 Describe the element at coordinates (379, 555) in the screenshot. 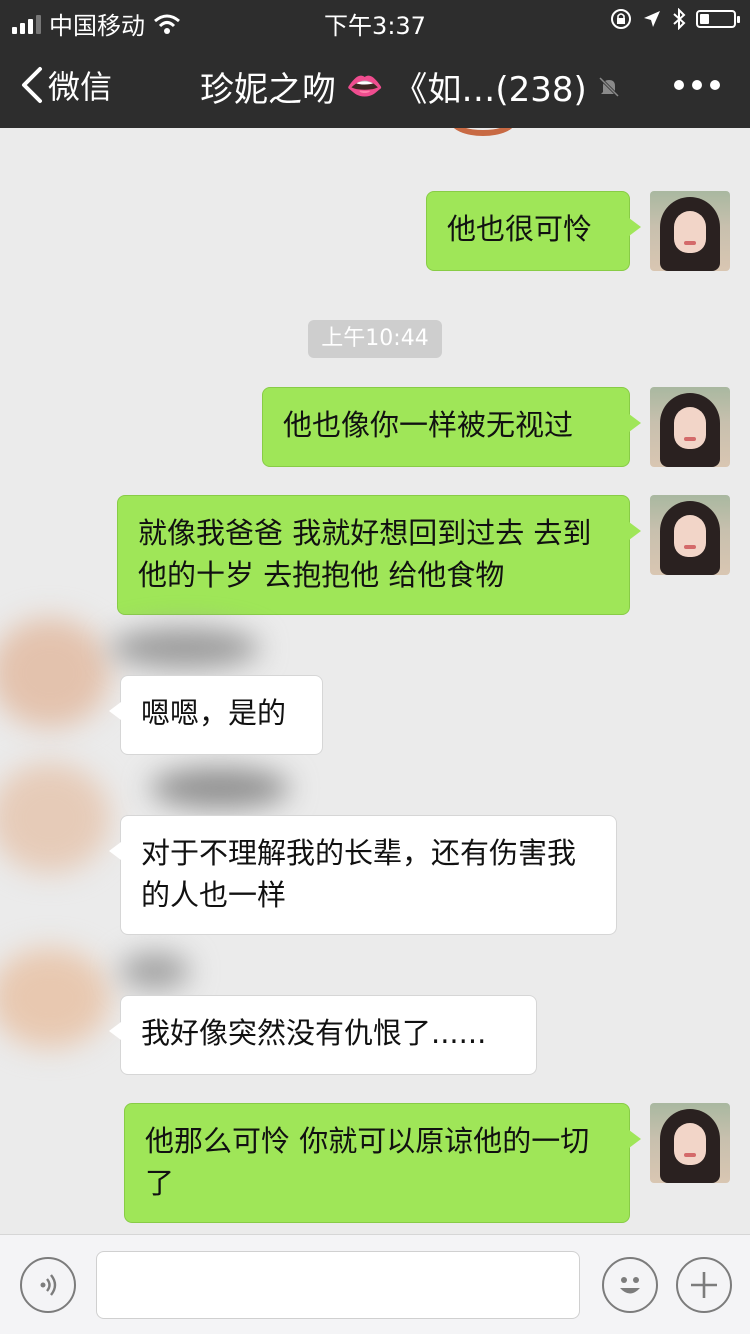

I see `my-message-bubble: 就像我爸爸 我就好想回到过去 去到他的十岁 去抱抱他 给他食物` at that location.